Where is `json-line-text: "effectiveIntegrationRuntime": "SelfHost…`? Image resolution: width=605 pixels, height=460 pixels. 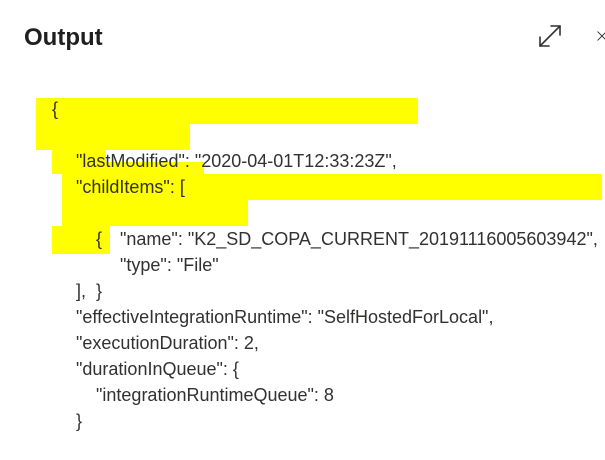 json-line-text: "effectiveIntegrationRuntime": "SelfHost… is located at coordinates (285, 317).